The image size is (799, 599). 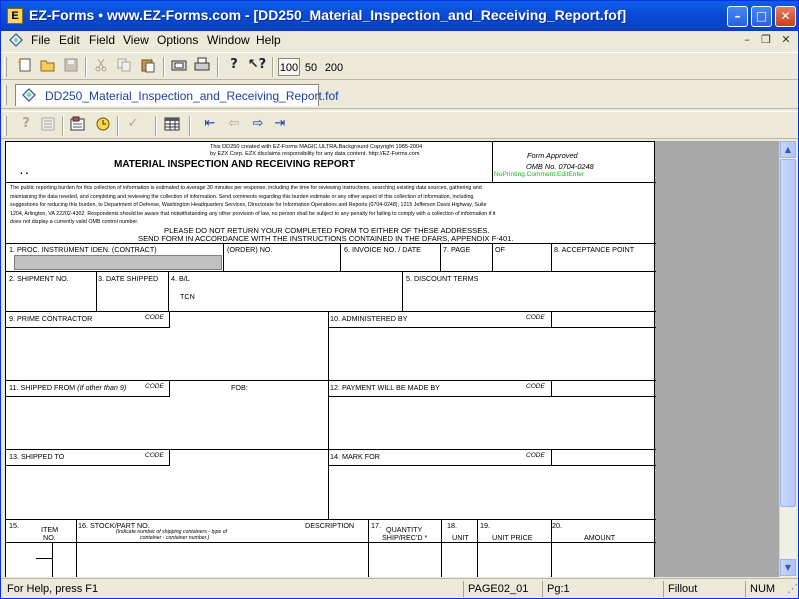 I want to click on last-page-icon: ⇥, so click(x=280, y=126).